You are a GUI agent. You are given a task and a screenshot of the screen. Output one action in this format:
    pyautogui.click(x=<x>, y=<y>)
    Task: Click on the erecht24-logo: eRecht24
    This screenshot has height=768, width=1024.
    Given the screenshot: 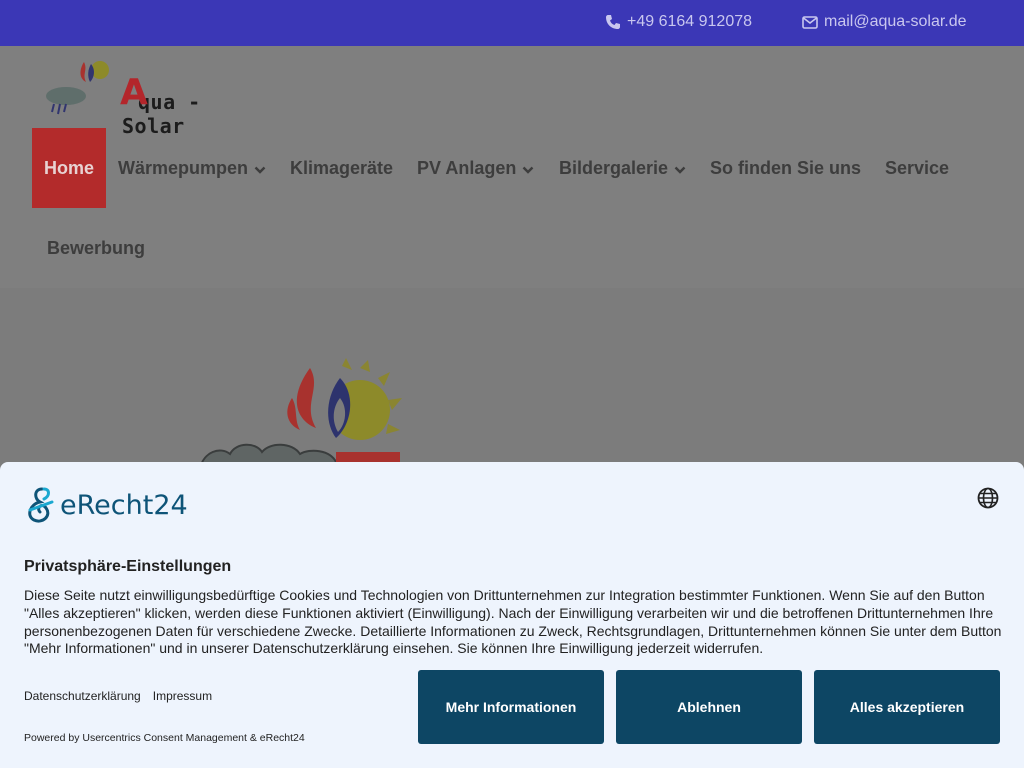 What is the action you would take?
    pyautogui.click(x=106, y=505)
    